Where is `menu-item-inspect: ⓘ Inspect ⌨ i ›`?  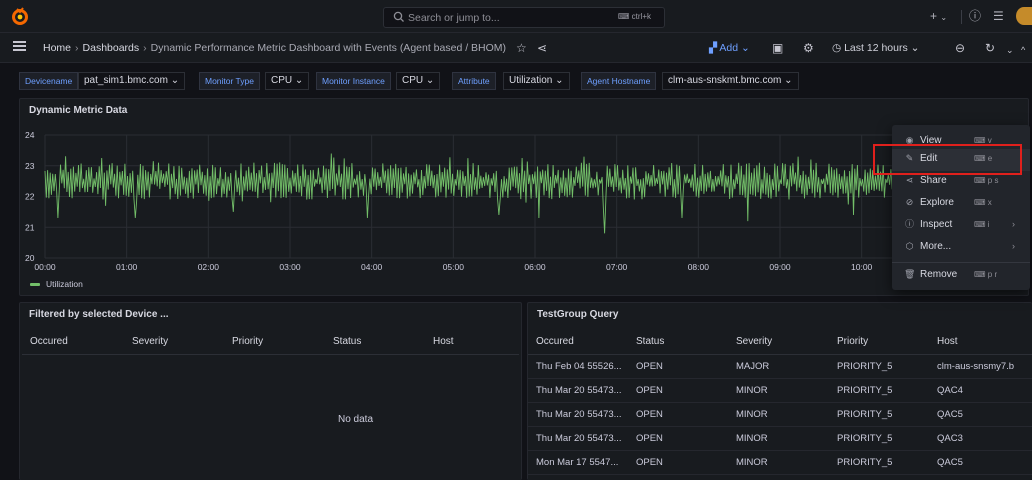 menu-item-inspect: ⓘ Inspect ⌨ i › is located at coordinates (961, 226).